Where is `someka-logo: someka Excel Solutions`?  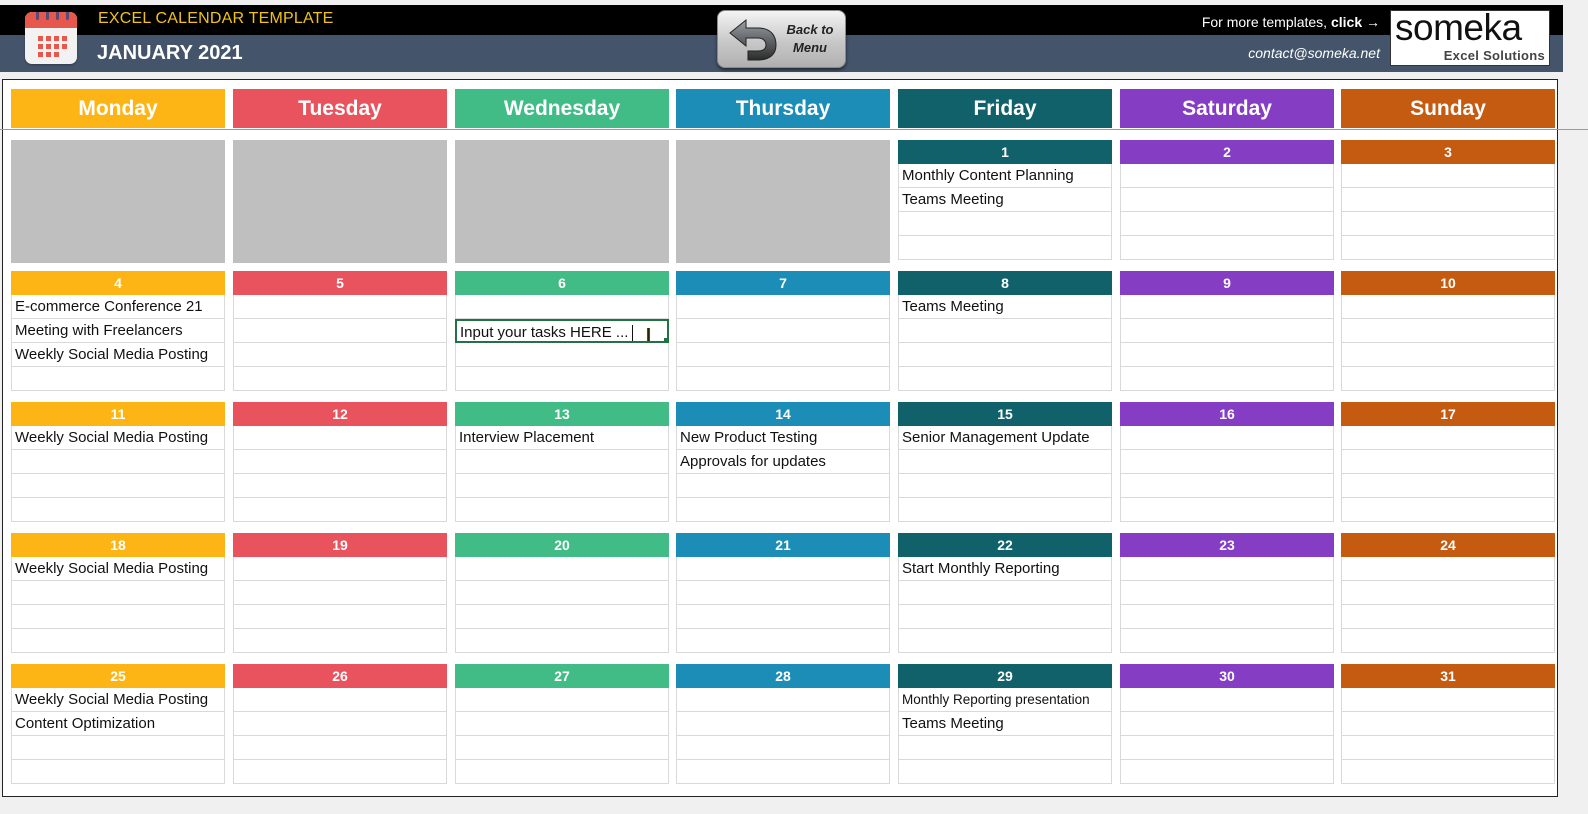
someka-logo: someka Excel Solutions is located at coordinates (1470, 36).